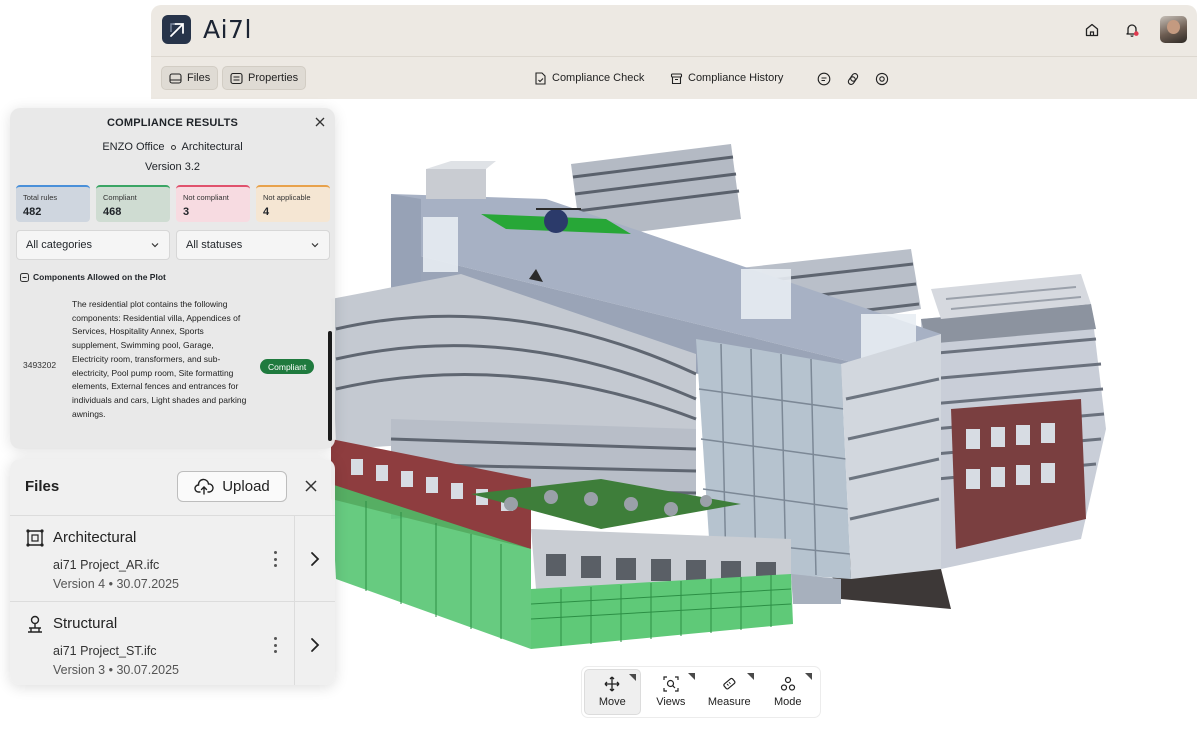 The height and width of the screenshot is (746, 1200). What do you see at coordinates (787, 702) in the screenshot?
I see `mode-tool-label: Mode` at bounding box center [787, 702].